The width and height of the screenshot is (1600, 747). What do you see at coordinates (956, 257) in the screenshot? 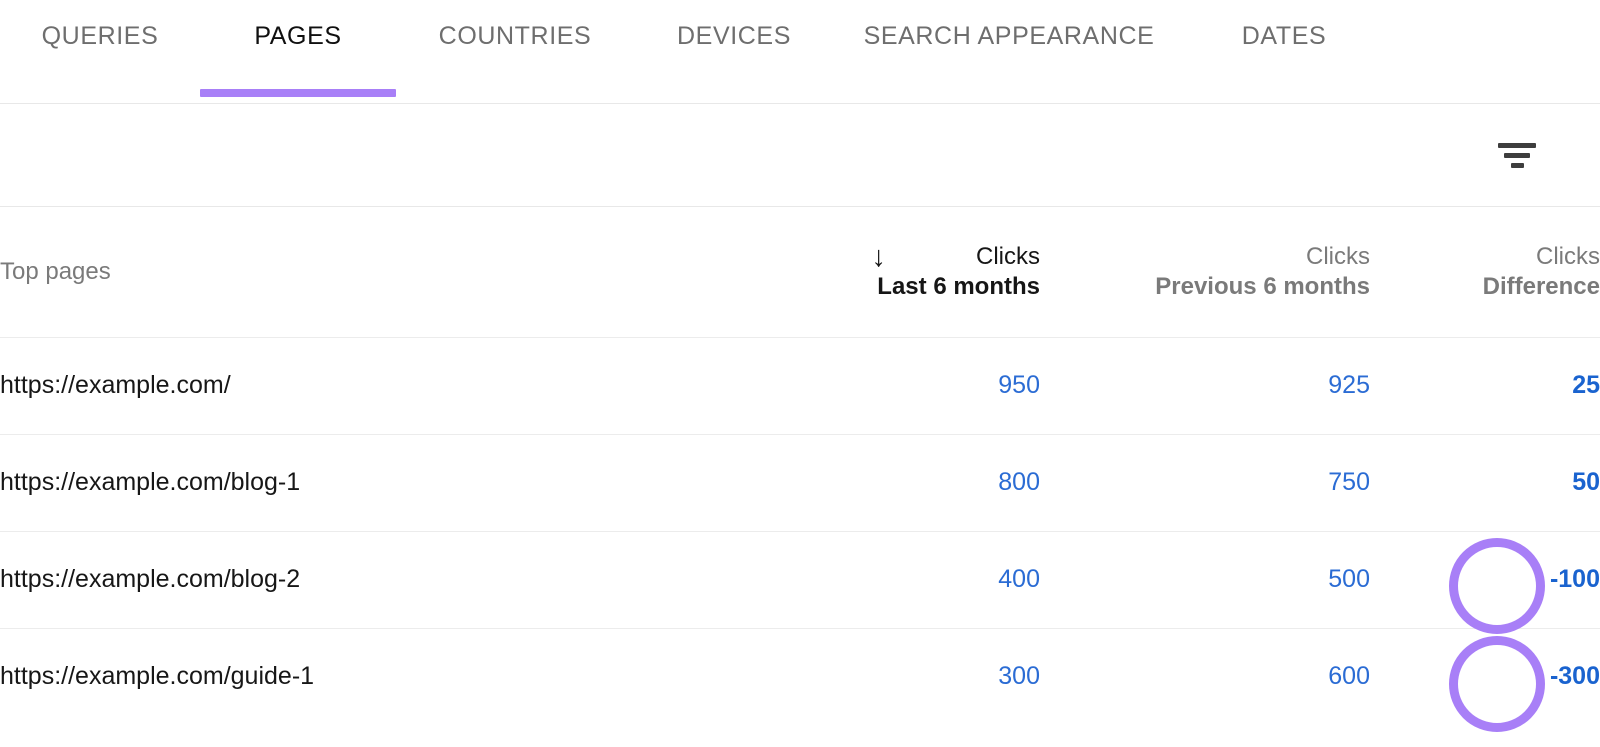
I see `column-header-top-line: ↓ Clicks` at bounding box center [956, 257].